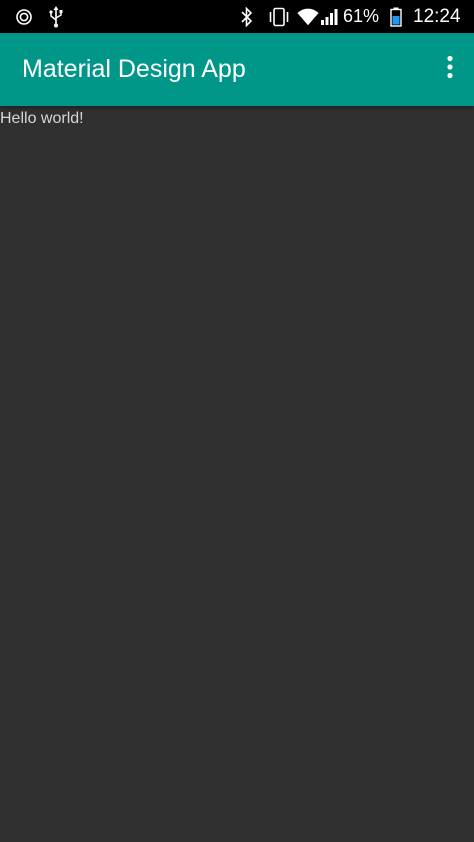 The image size is (474, 842). What do you see at coordinates (42, 118) in the screenshot?
I see `hello-text: Hello world!` at bounding box center [42, 118].